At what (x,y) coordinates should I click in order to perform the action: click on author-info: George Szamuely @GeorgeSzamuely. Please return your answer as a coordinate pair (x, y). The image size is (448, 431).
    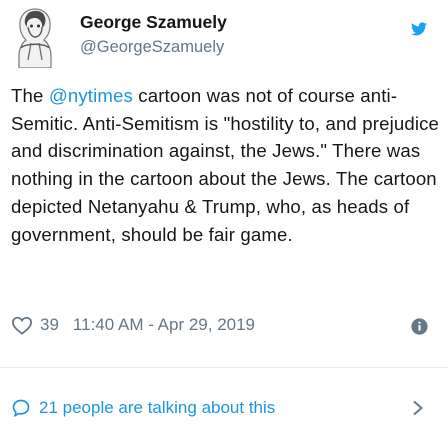
    Looking at the image, I should click on (153, 34).